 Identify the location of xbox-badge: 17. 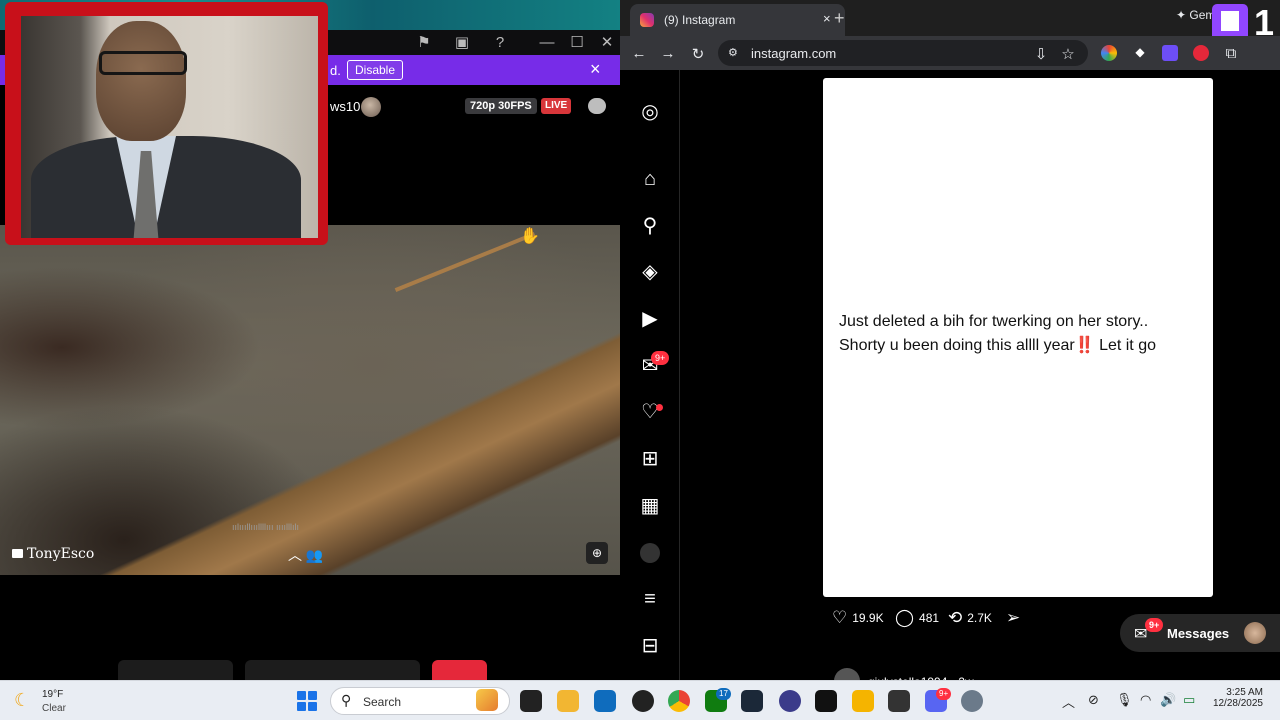
(723, 694).